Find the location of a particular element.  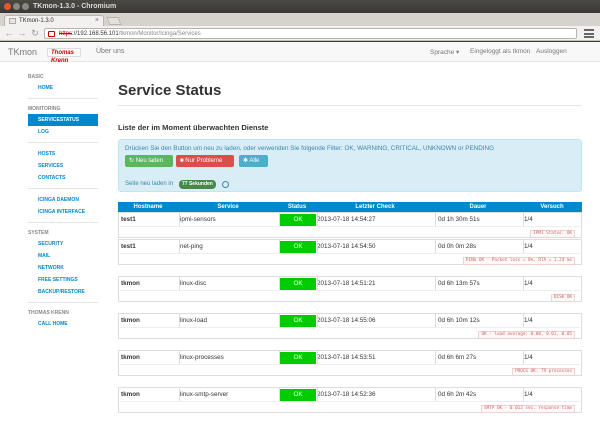

countdown-badge: 77 Sekunden is located at coordinates (197, 184).